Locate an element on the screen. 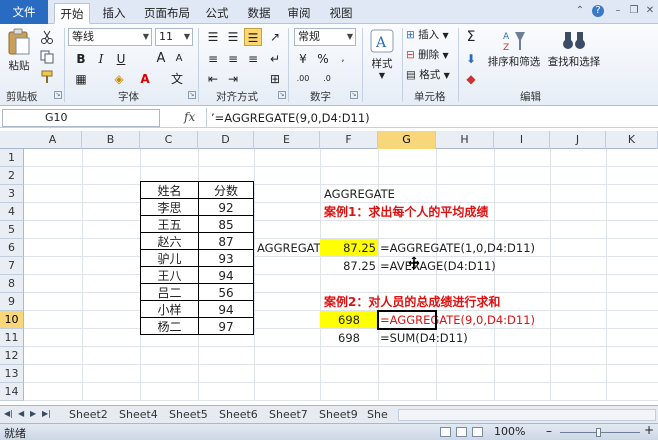 The height and width of the screenshot is (440, 658). zoom-slider-handle is located at coordinates (598, 432).